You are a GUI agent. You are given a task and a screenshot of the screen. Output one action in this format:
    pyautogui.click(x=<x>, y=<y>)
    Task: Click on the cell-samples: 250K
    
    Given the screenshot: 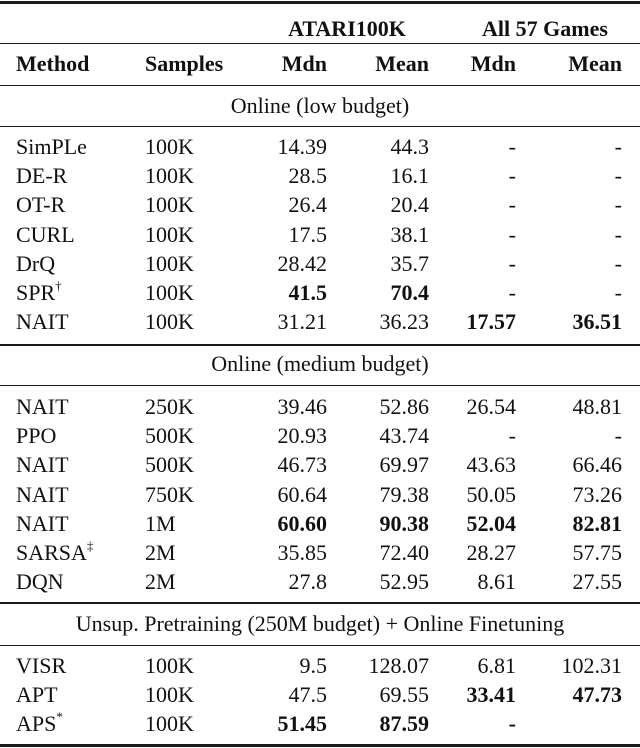 What is the action you would take?
    pyautogui.click(x=169, y=406)
    